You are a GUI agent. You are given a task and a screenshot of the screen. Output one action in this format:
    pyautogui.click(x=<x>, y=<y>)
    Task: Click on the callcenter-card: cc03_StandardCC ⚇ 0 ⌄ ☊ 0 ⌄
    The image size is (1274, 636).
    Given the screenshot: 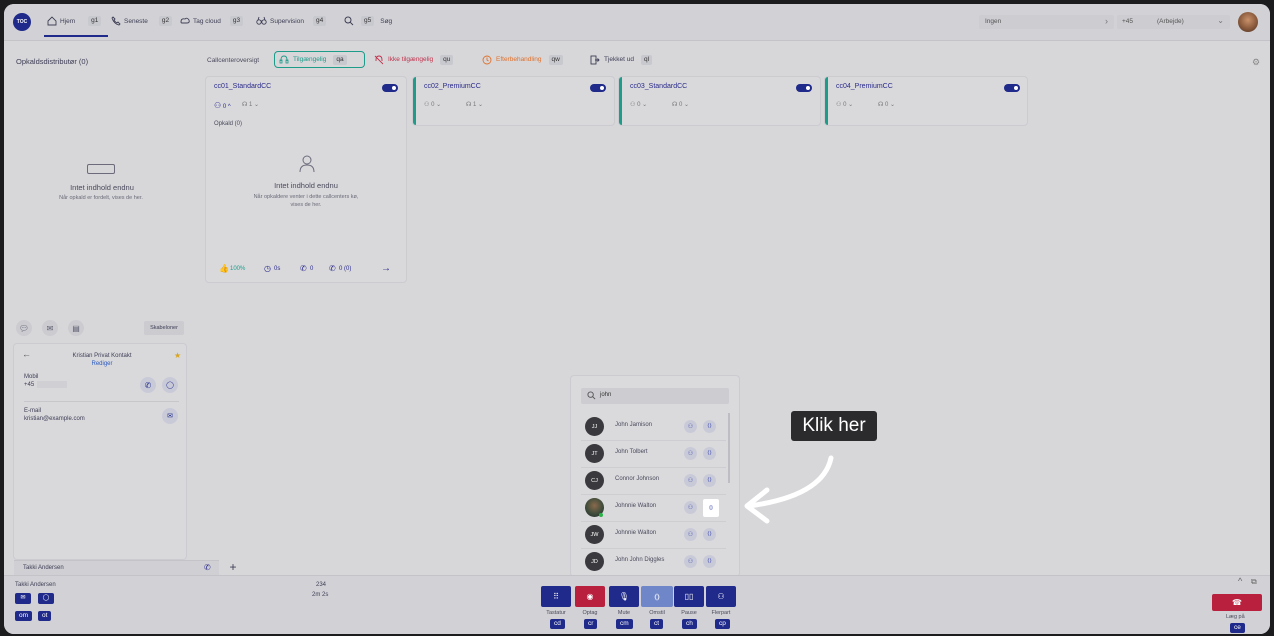 What is the action you would take?
    pyautogui.click(x=719, y=101)
    